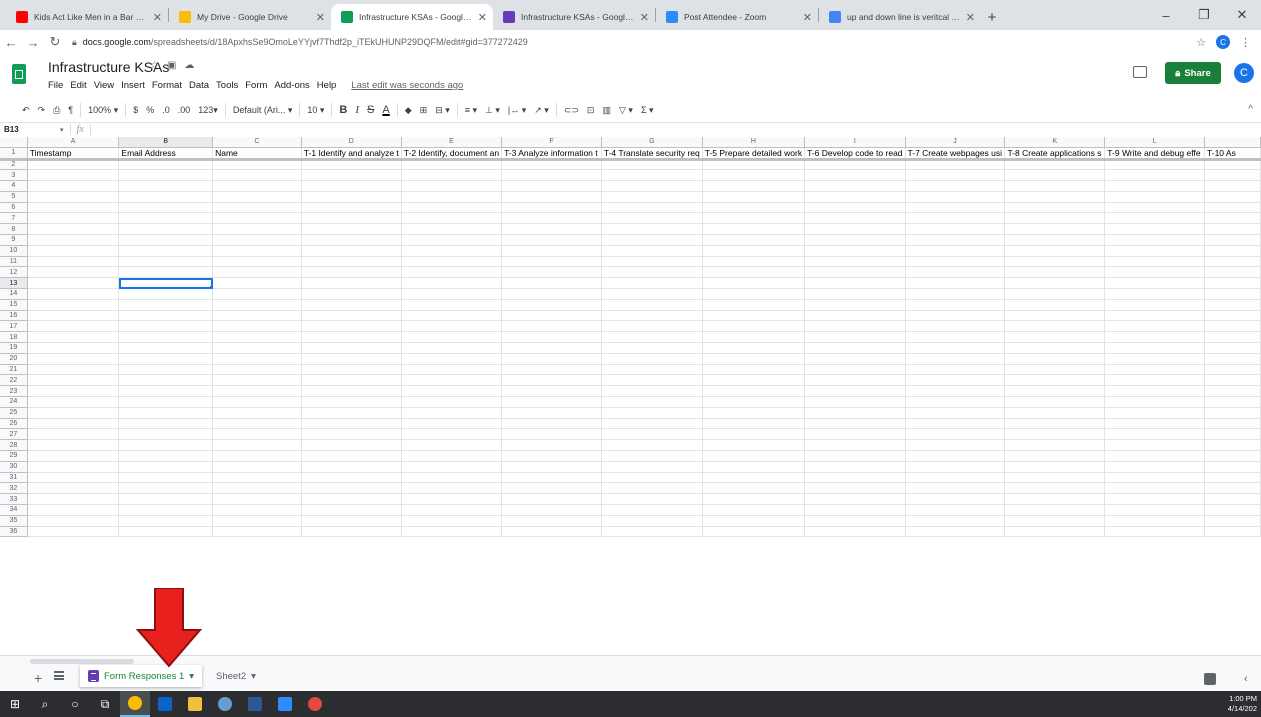 Image resolution: width=1261 pixels, height=717 pixels. Describe the element at coordinates (652, 154) in the screenshot. I see `cell: T-4 Translate security req` at that location.